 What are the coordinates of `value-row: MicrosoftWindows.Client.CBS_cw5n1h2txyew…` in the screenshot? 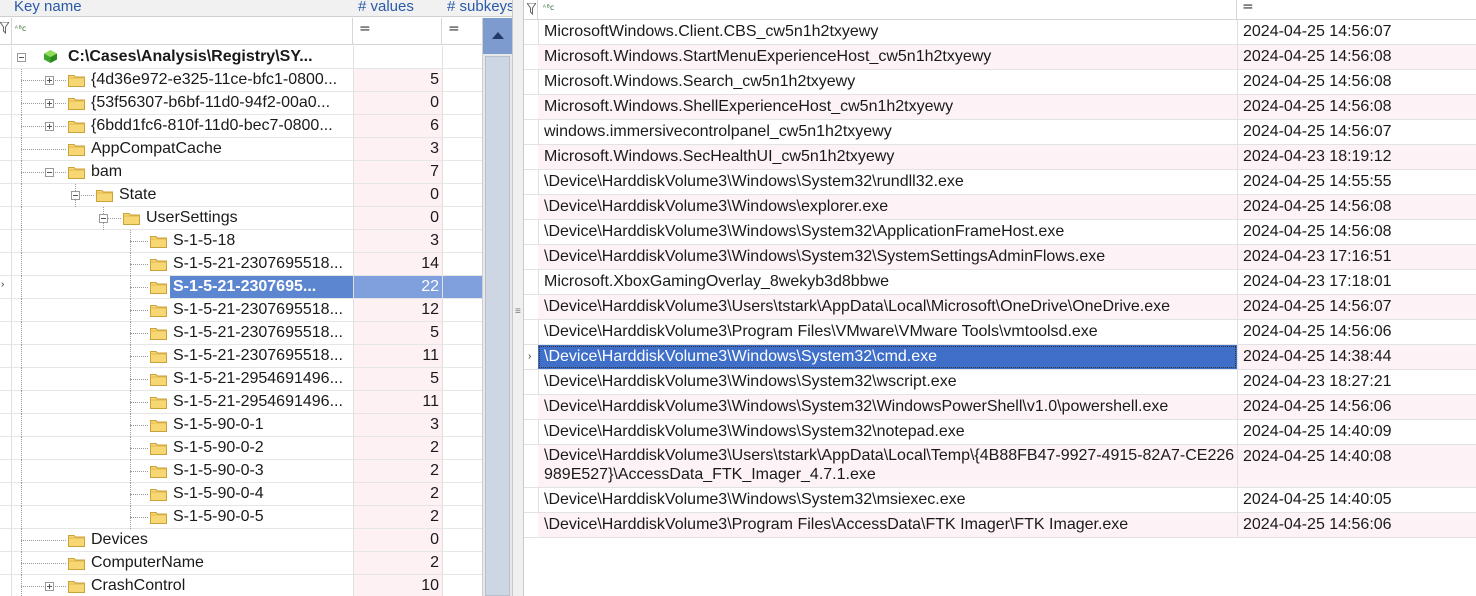 It's located at (1000, 32).